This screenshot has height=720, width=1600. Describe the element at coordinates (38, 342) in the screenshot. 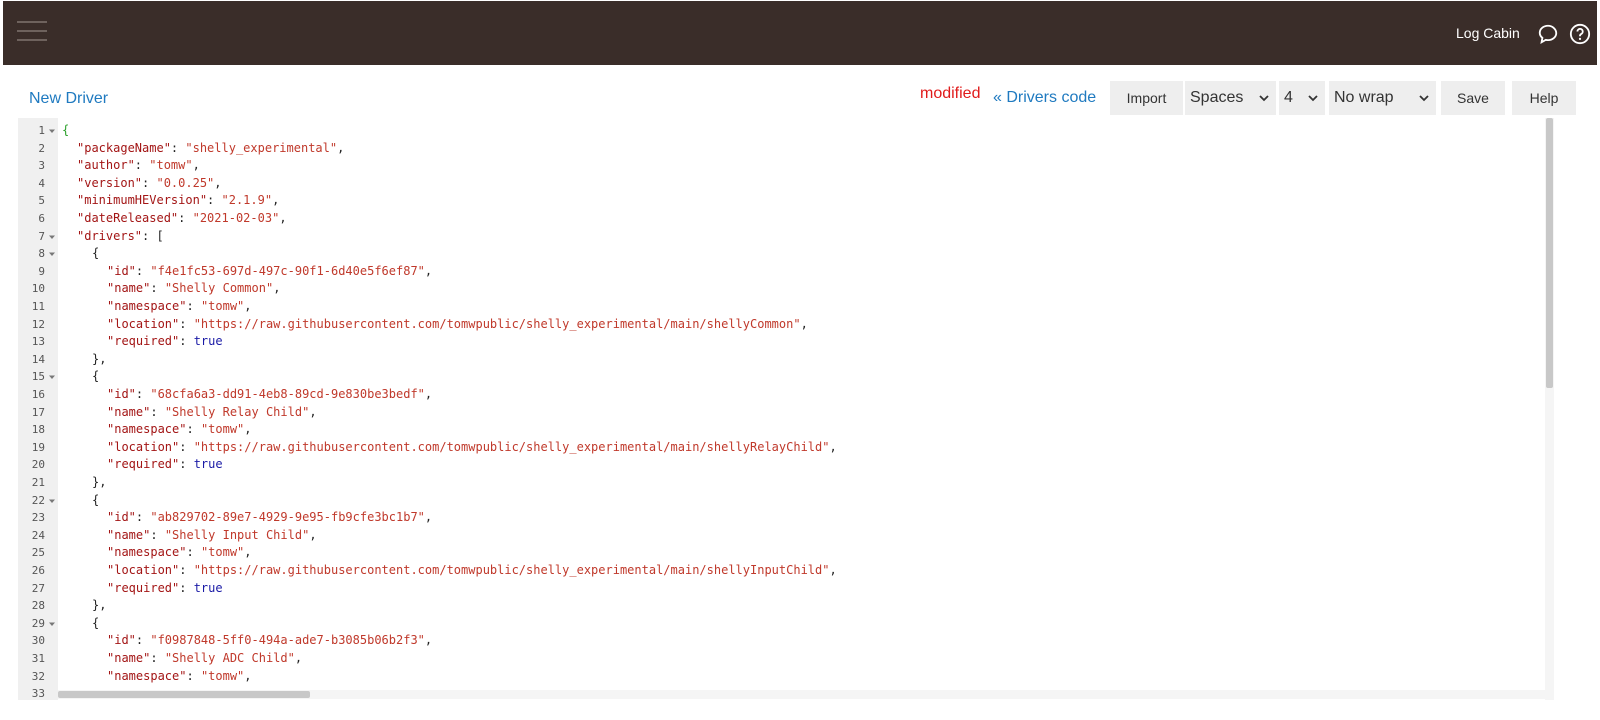

I see `line-number-text: 13` at that location.